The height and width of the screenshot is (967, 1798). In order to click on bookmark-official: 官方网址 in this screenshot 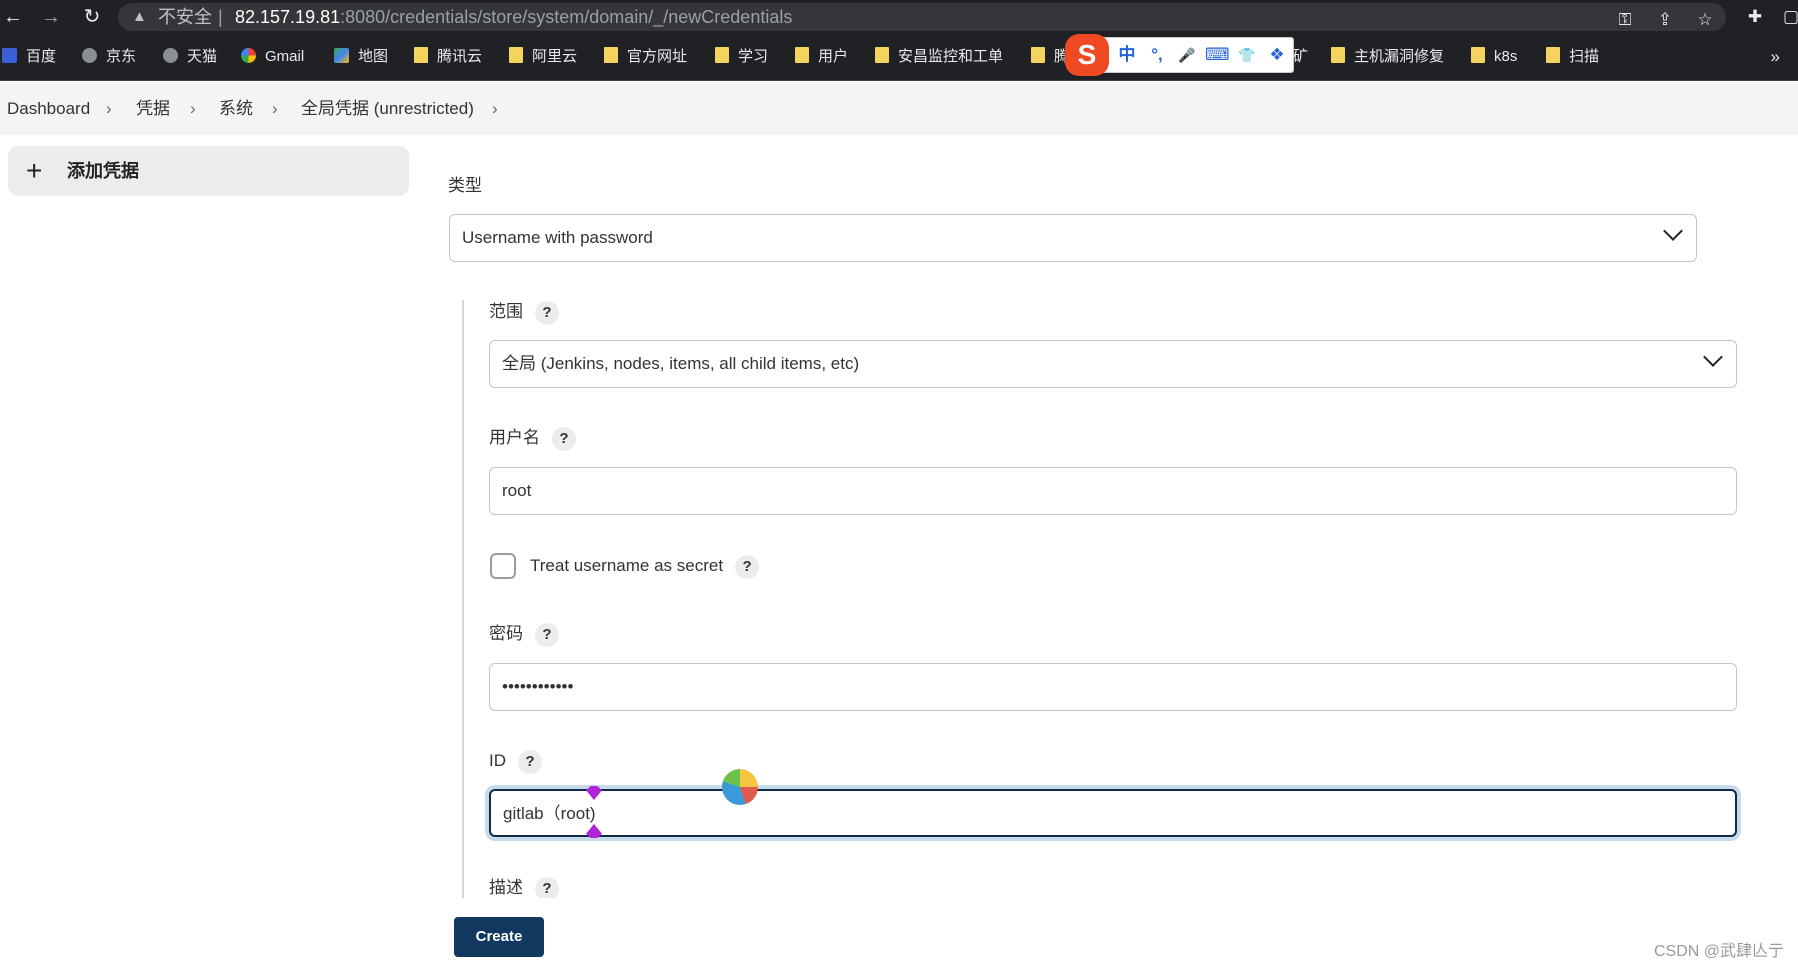, I will do `click(645, 57)`.